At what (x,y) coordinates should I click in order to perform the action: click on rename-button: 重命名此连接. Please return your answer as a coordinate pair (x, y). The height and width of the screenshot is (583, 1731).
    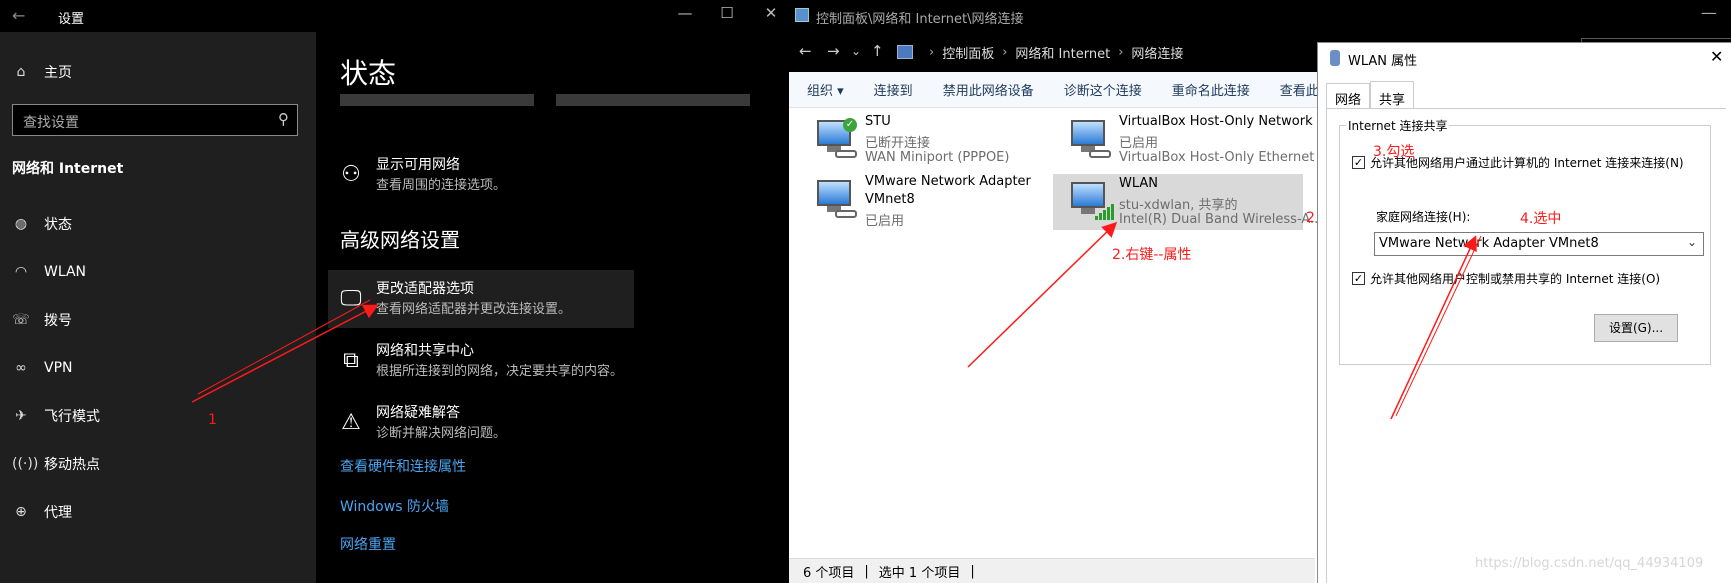
    Looking at the image, I should click on (1211, 89).